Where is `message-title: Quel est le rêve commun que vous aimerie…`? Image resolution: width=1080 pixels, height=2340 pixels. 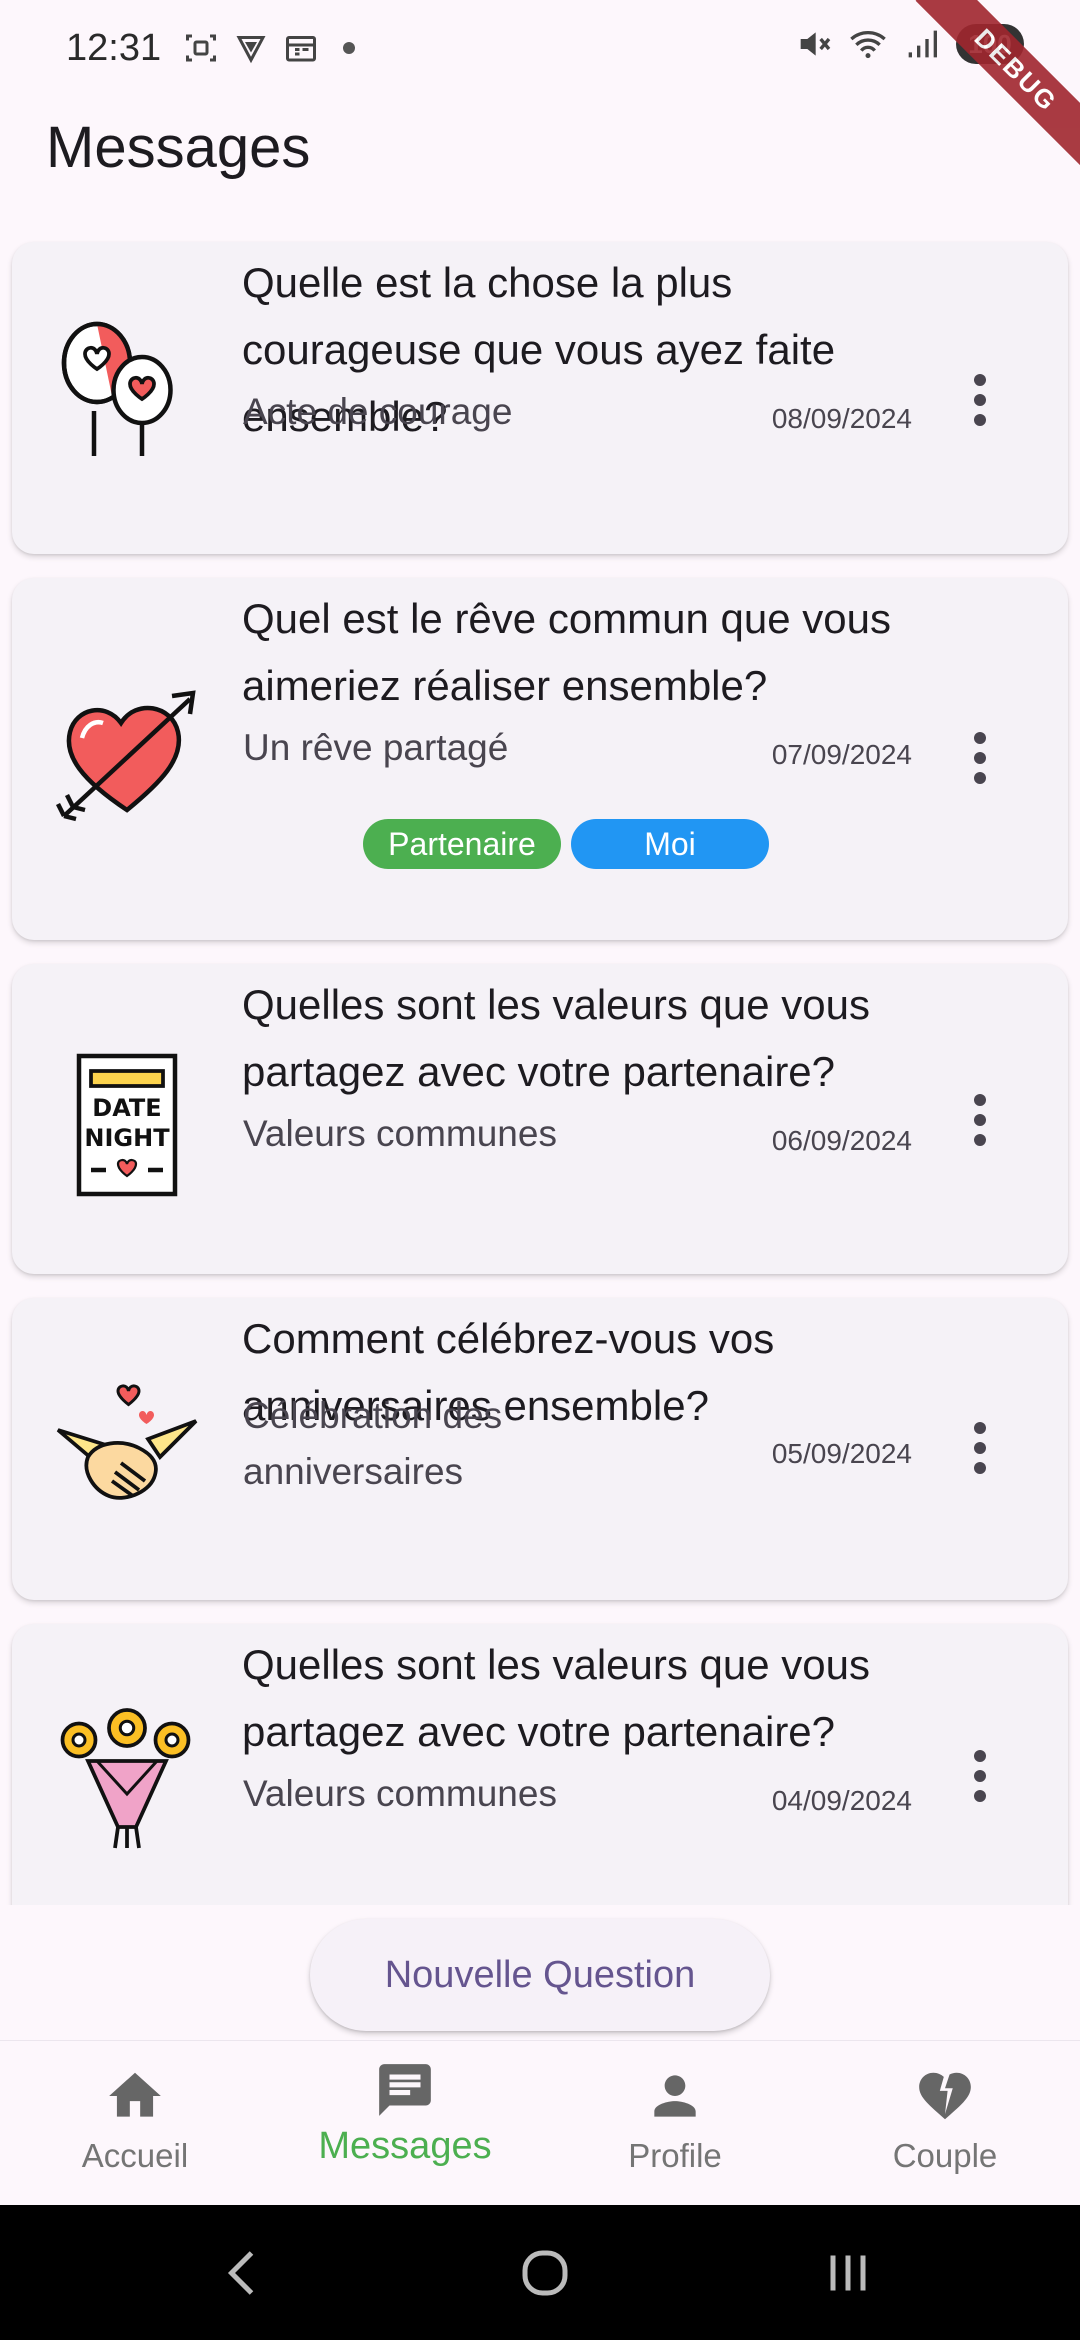
message-title: Quel est le rêve commun que vous aimerie… is located at coordinates (566, 652).